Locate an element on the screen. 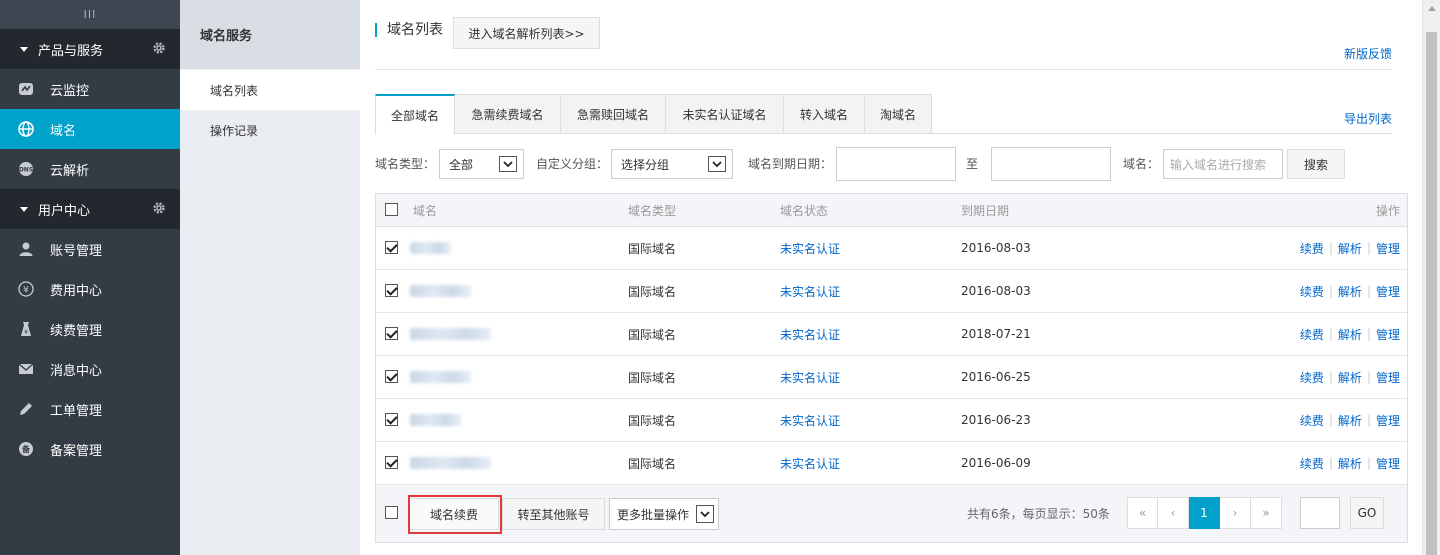 This screenshot has height=555, width=1440. sidebar-item-account: 账号管理 is located at coordinates (90, 249).